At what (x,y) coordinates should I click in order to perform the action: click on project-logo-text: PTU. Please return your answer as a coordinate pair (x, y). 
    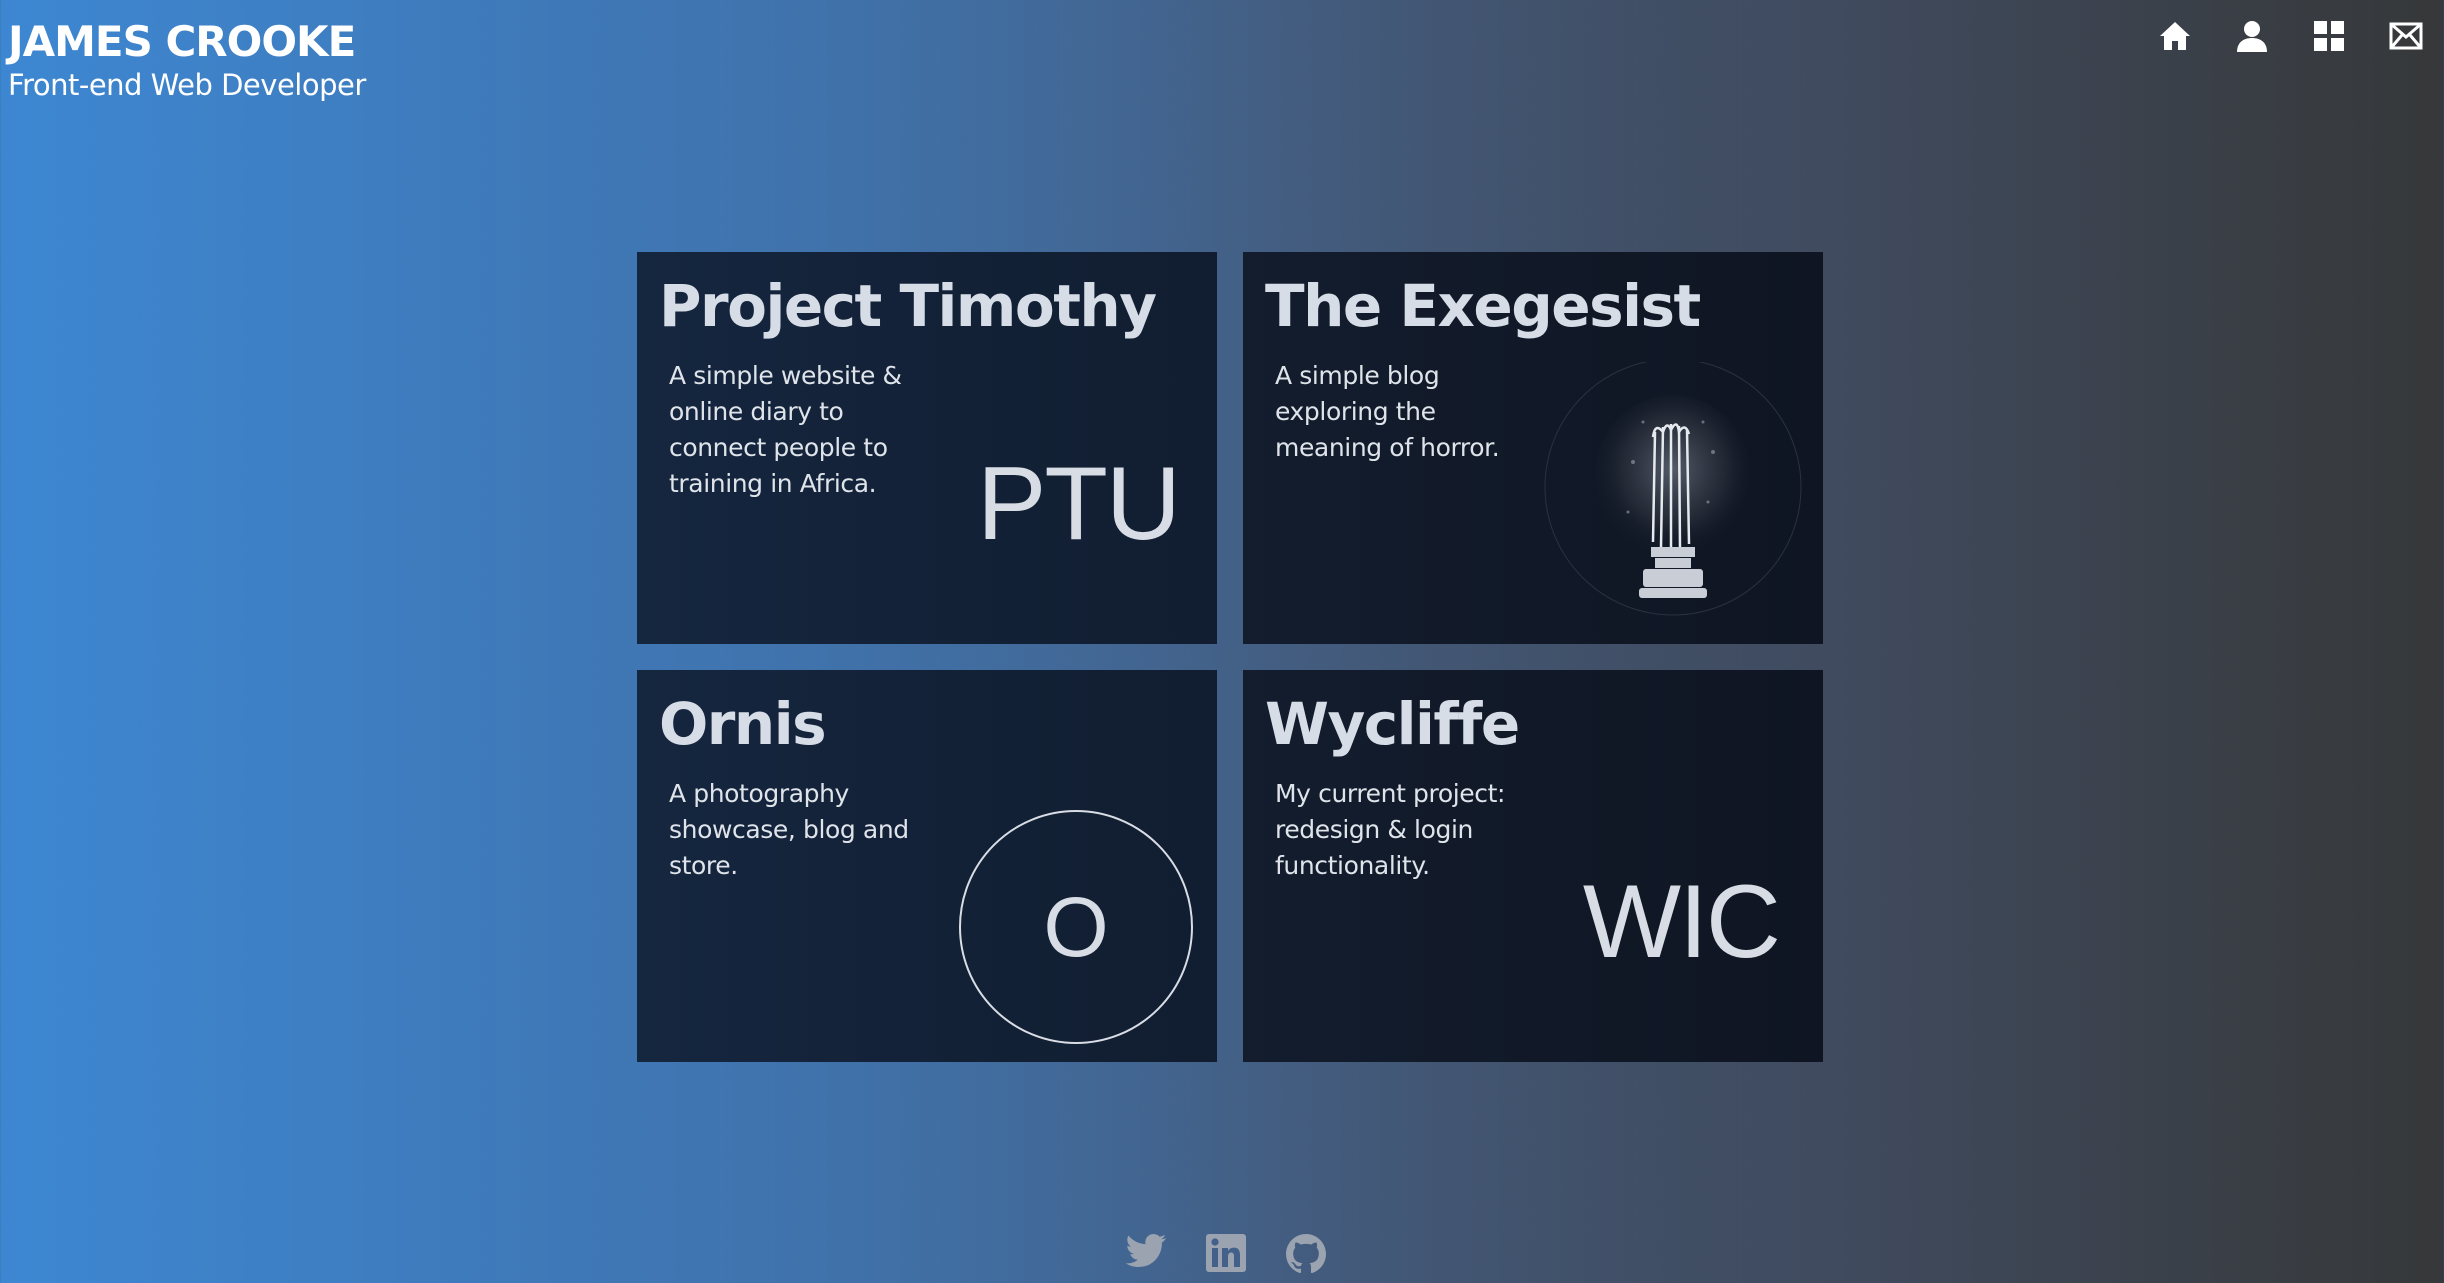
    Looking at the image, I should click on (1079, 504).